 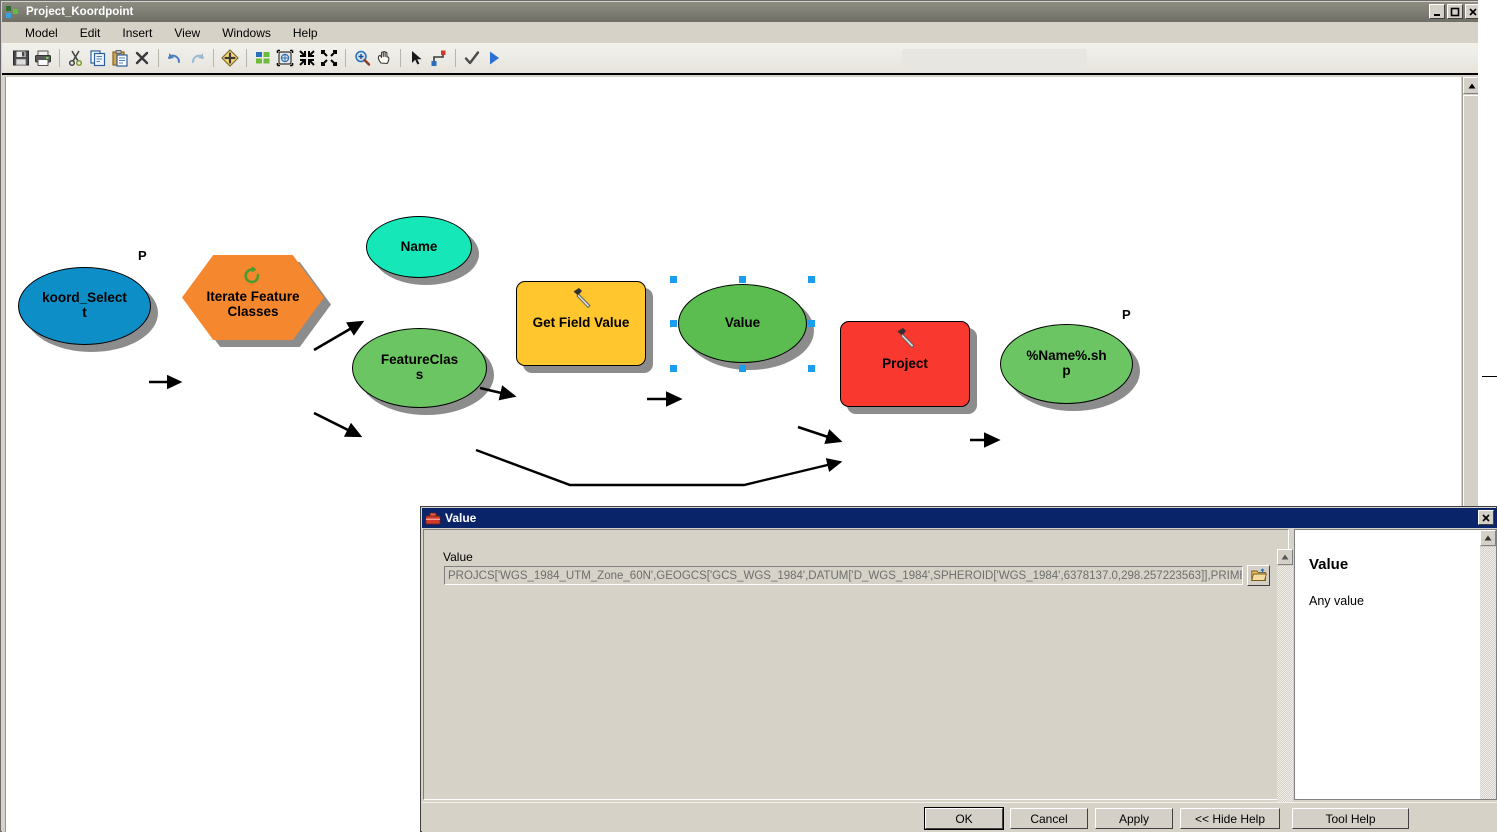 I want to click on apply-button: Apply, so click(x=1134, y=818).